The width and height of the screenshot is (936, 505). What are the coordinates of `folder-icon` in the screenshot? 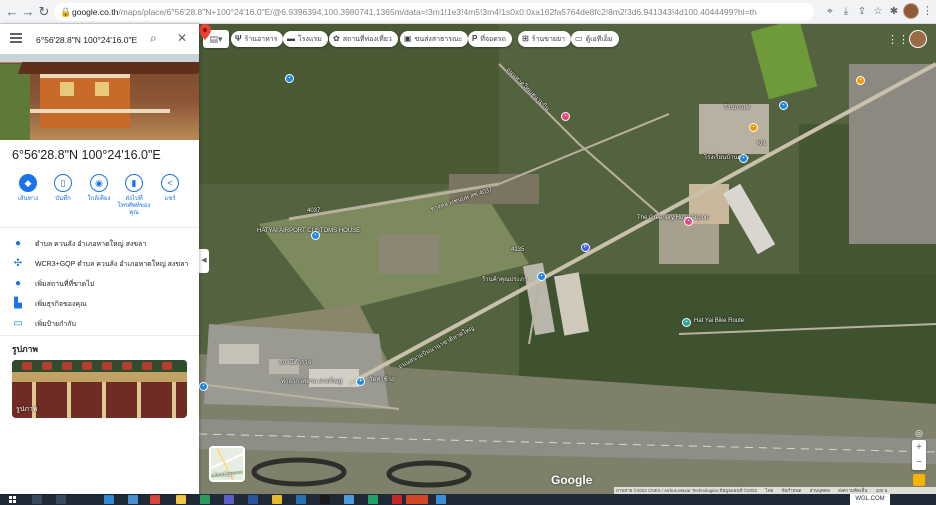 It's located at (181, 499).